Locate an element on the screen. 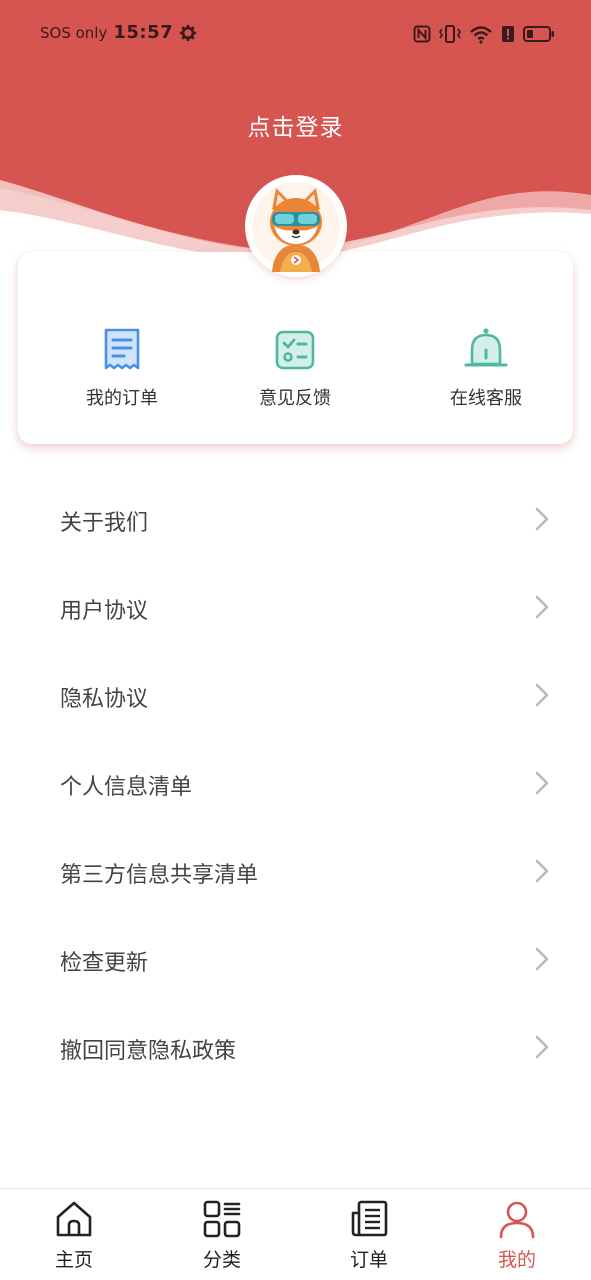 The width and height of the screenshot is (591, 1280). login-prompt: 点击登录 is located at coordinates (295, 125).